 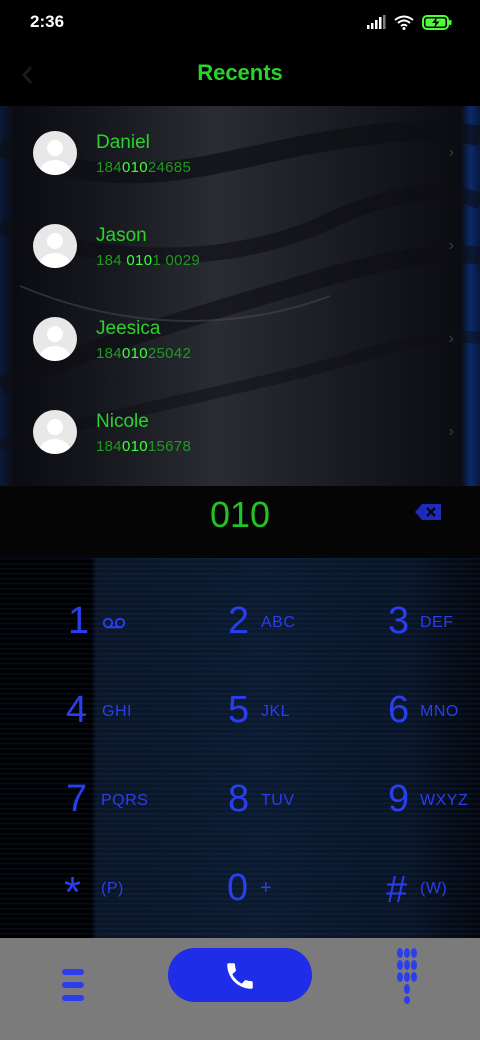 I want to click on call-button, so click(x=240, y=975).